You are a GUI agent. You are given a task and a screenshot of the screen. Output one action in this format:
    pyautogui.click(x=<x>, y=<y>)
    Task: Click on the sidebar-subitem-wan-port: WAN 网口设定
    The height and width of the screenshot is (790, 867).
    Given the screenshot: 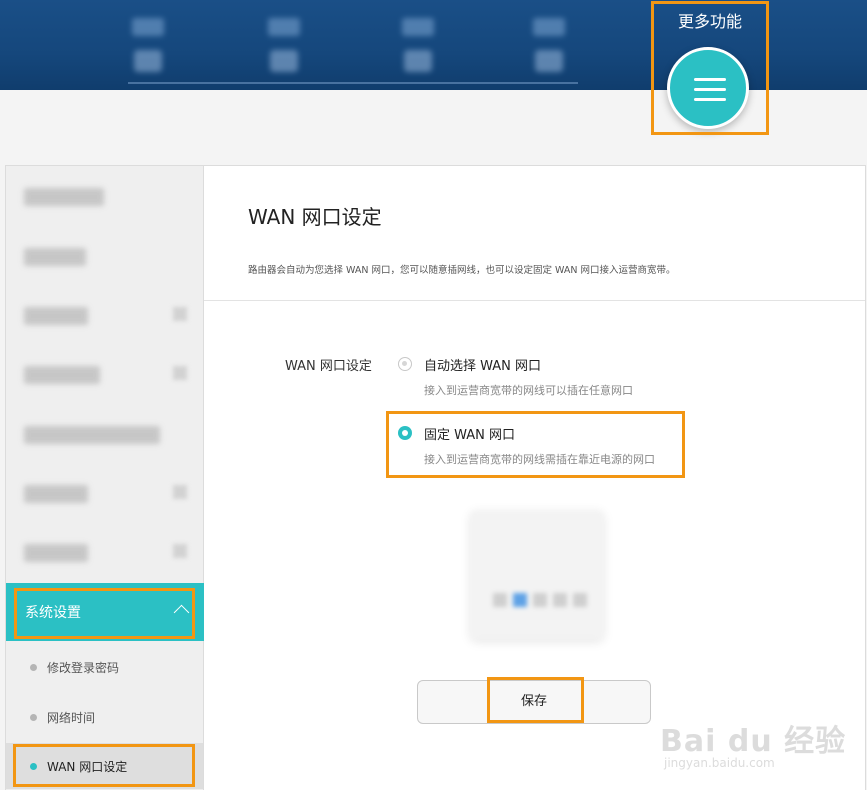 What is the action you would take?
    pyautogui.click(x=104, y=766)
    